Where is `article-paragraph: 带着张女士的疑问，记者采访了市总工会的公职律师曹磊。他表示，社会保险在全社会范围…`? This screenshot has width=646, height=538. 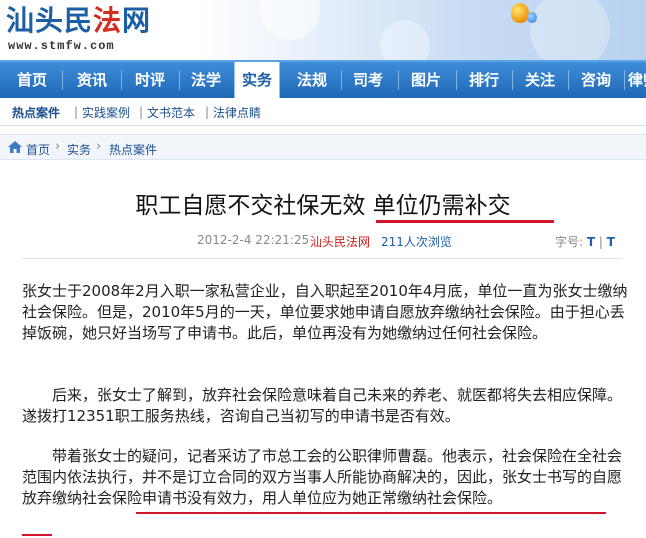 article-paragraph: 带着张女士的疑问，记者采访了市总工会的公职律师曹磊。他表示，社会保险在全社会范围… is located at coordinates (322, 477).